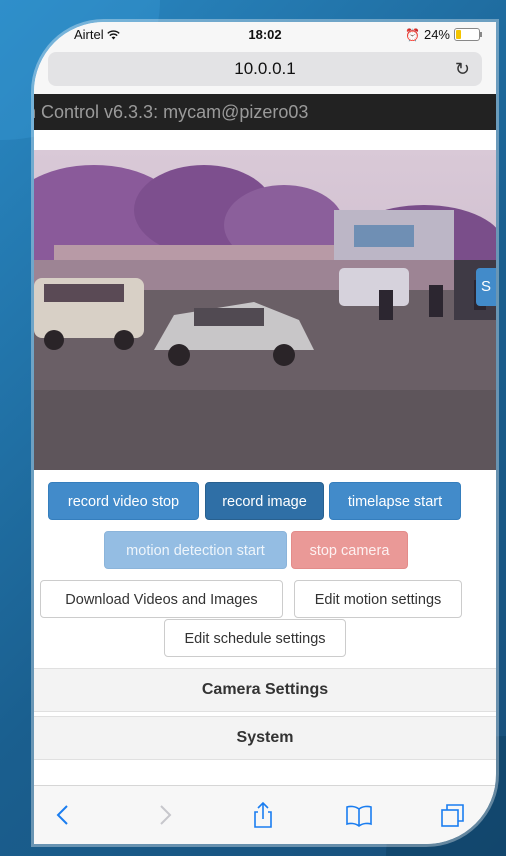  What do you see at coordinates (165, 815) in the screenshot?
I see `forward-icon` at bounding box center [165, 815].